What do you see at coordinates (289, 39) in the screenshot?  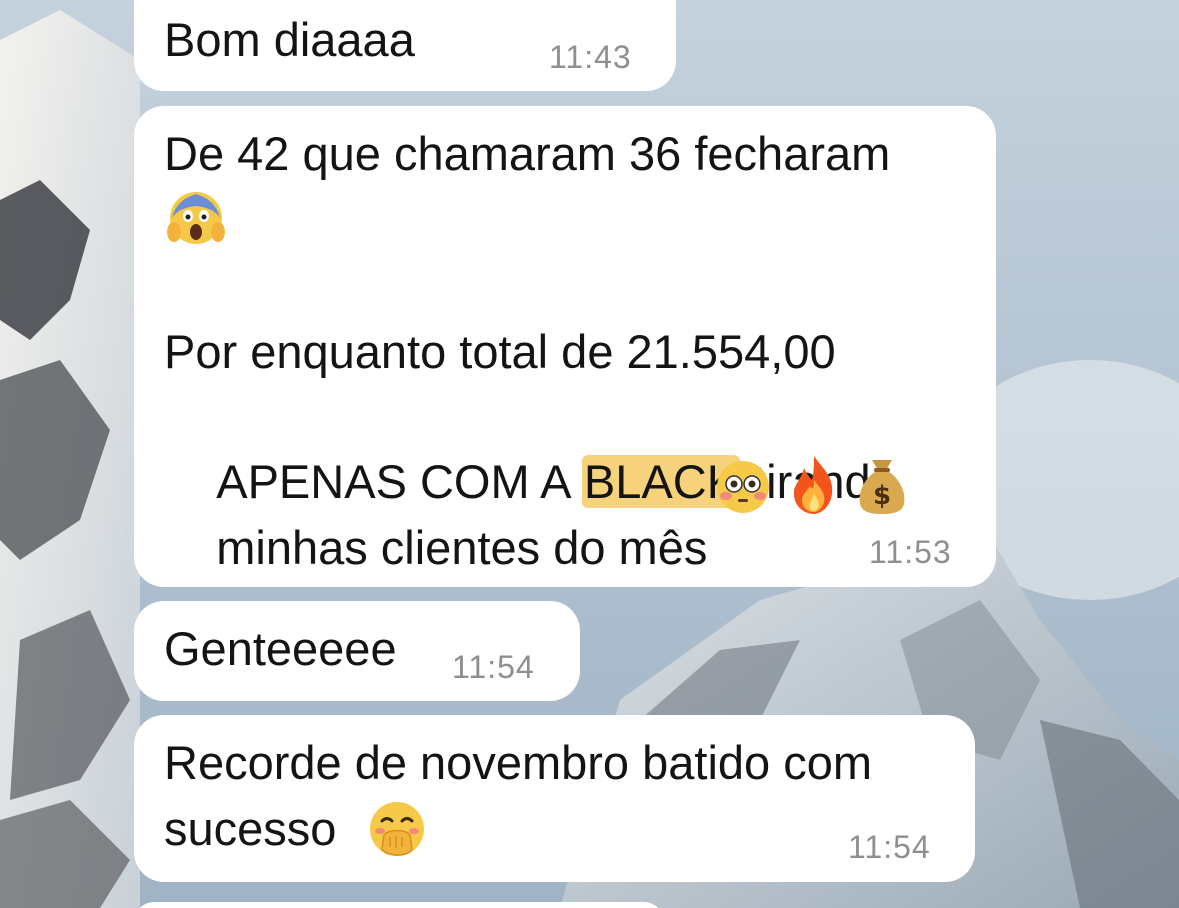 I see `message-text: Bom diaaaa` at bounding box center [289, 39].